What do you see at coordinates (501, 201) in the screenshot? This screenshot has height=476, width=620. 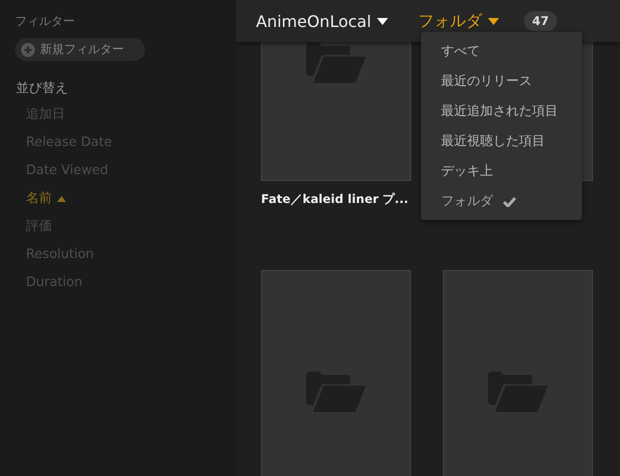 I see `menu-item: フォルダ` at bounding box center [501, 201].